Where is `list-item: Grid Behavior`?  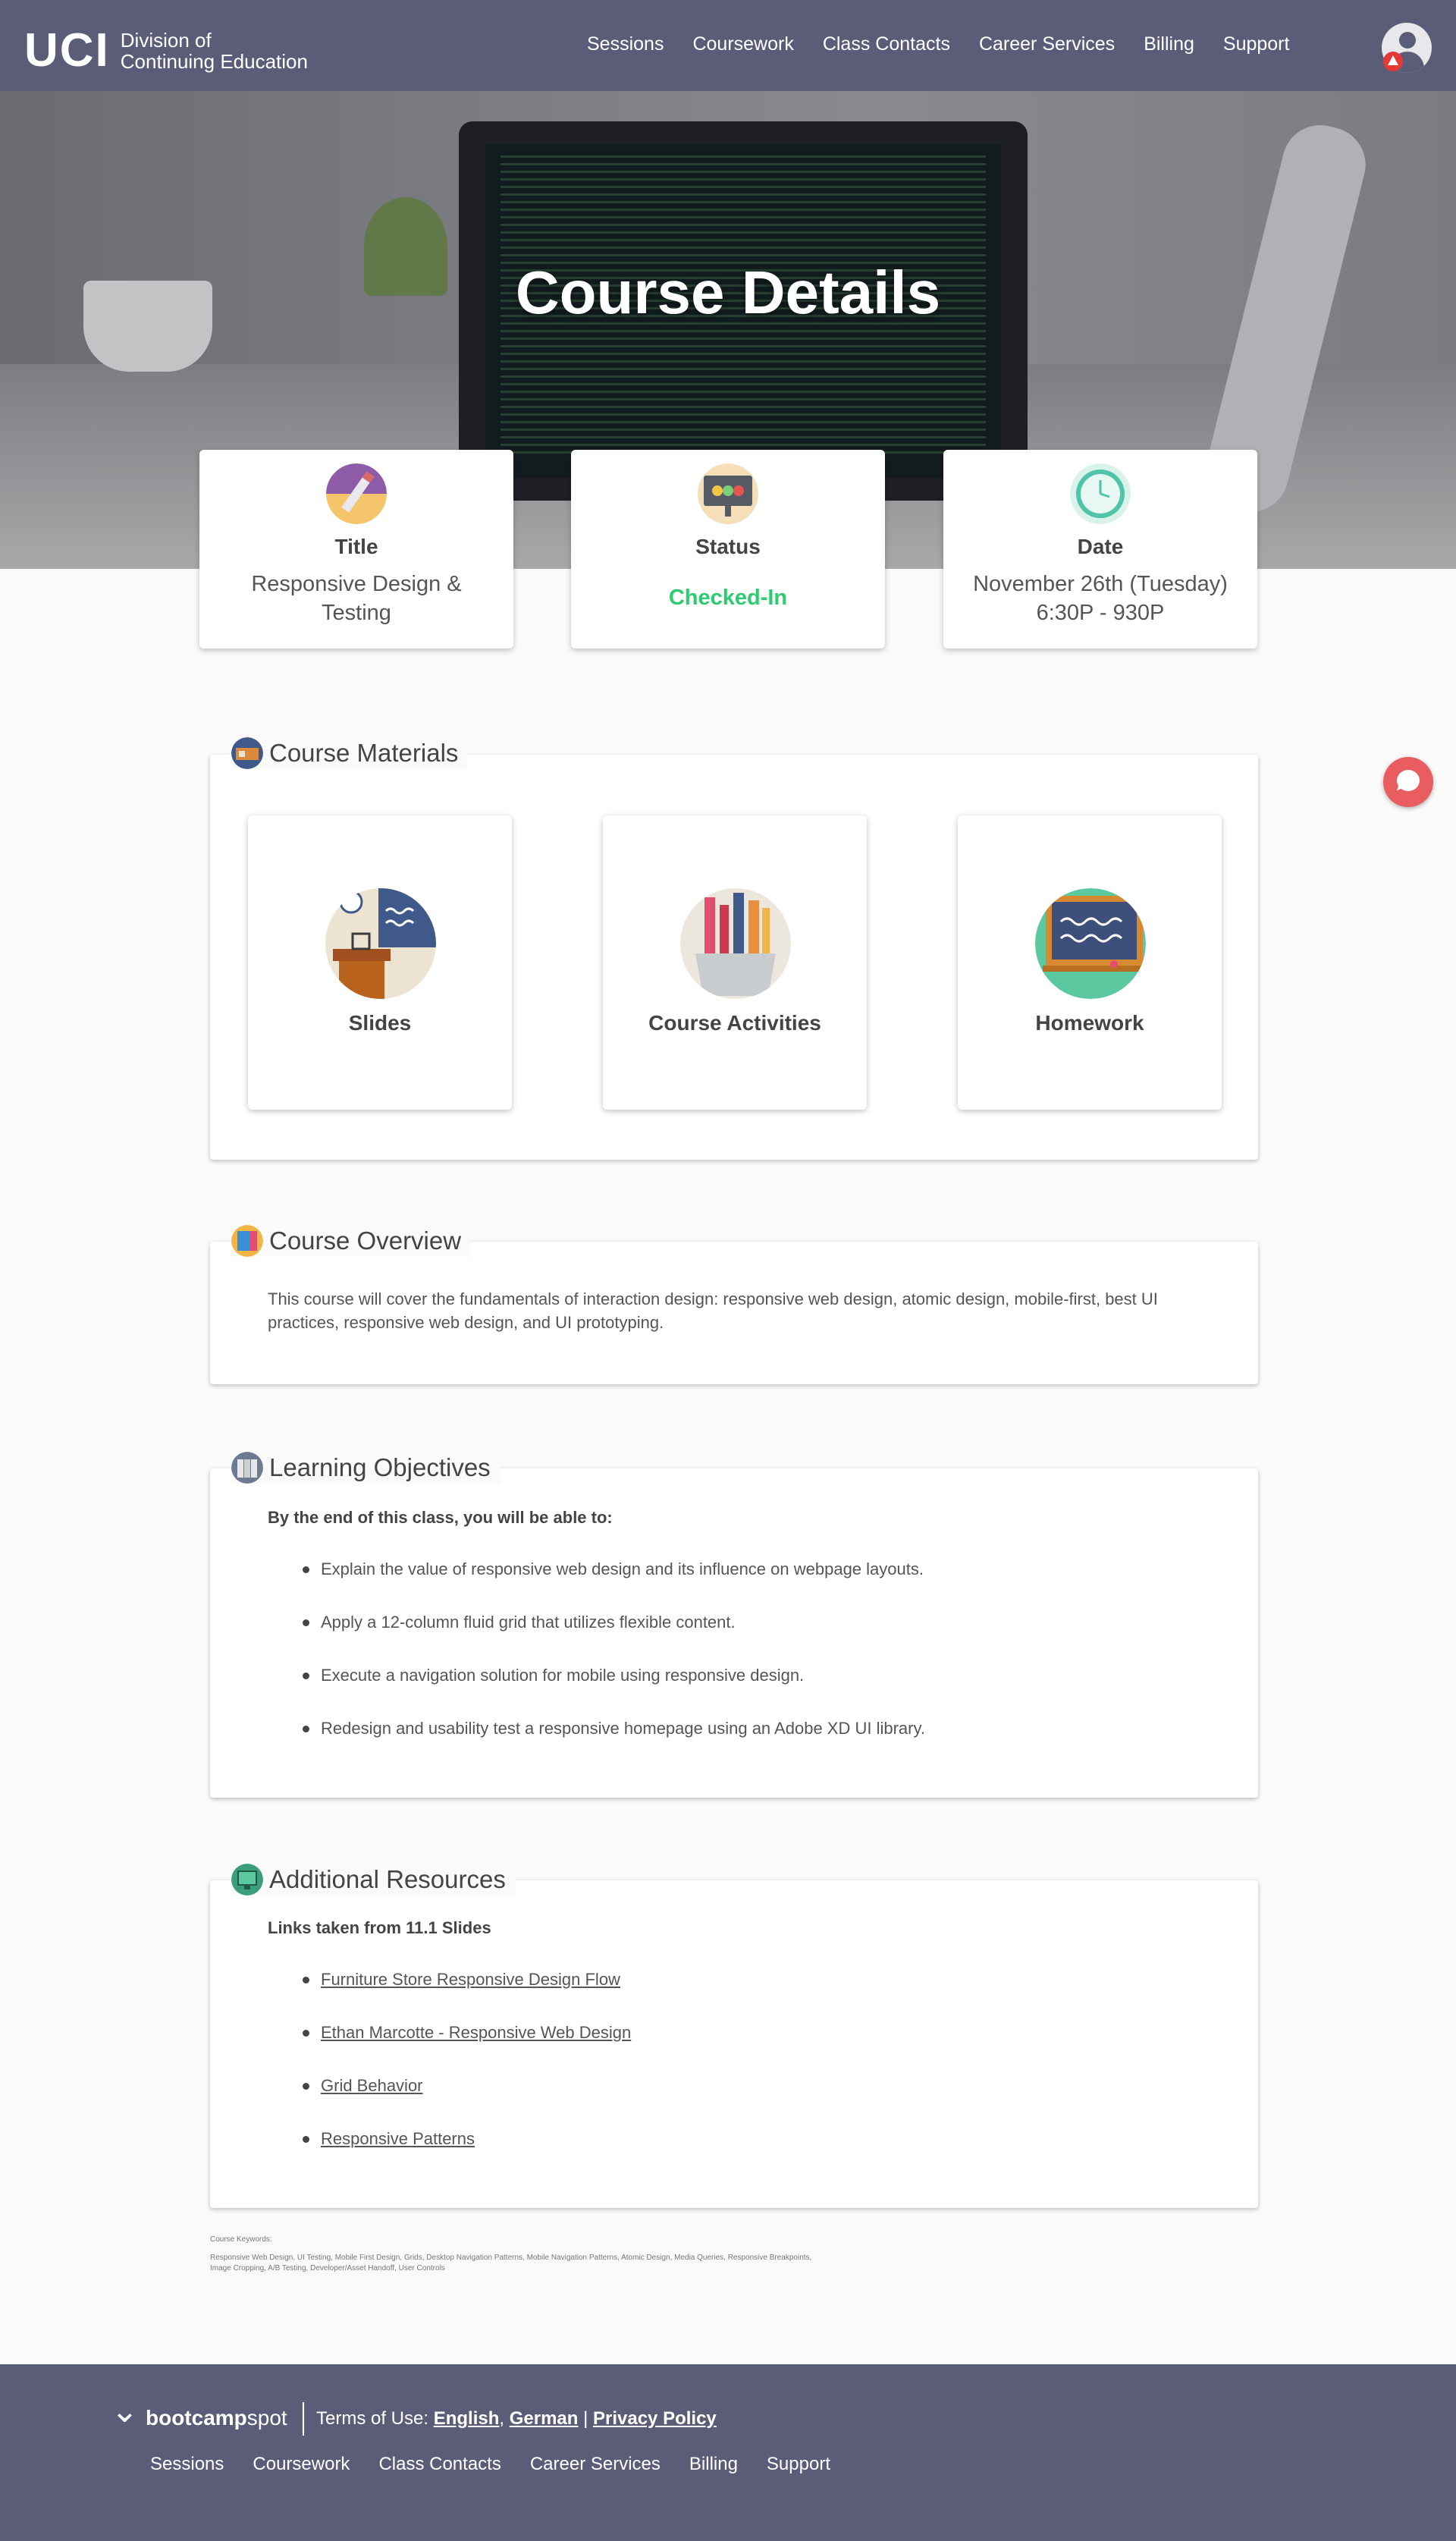 list-item: Grid Behavior is located at coordinates (466, 2102).